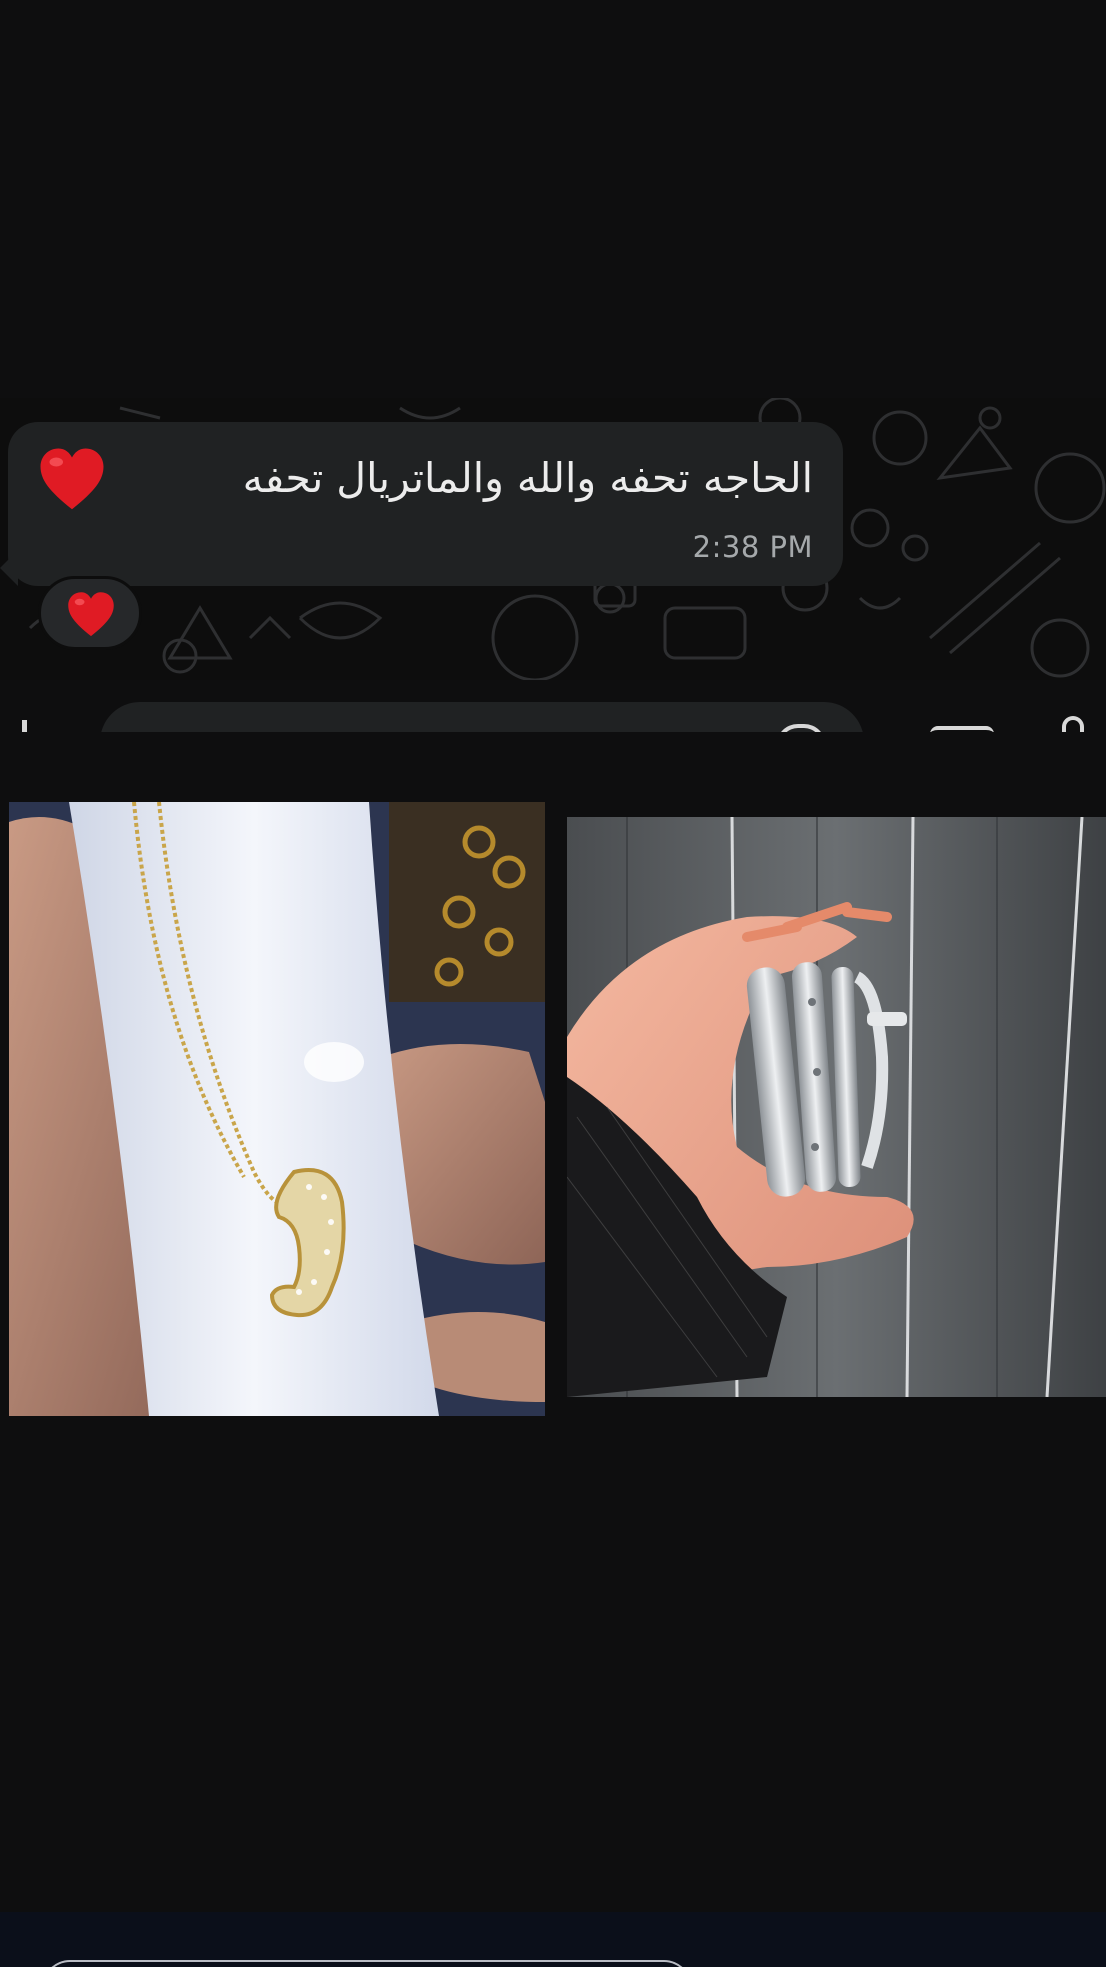  What do you see at coordinates (367, 1963) in the screenshot?
I see `bottom-input-outline` at bounding box center [367, 1963].